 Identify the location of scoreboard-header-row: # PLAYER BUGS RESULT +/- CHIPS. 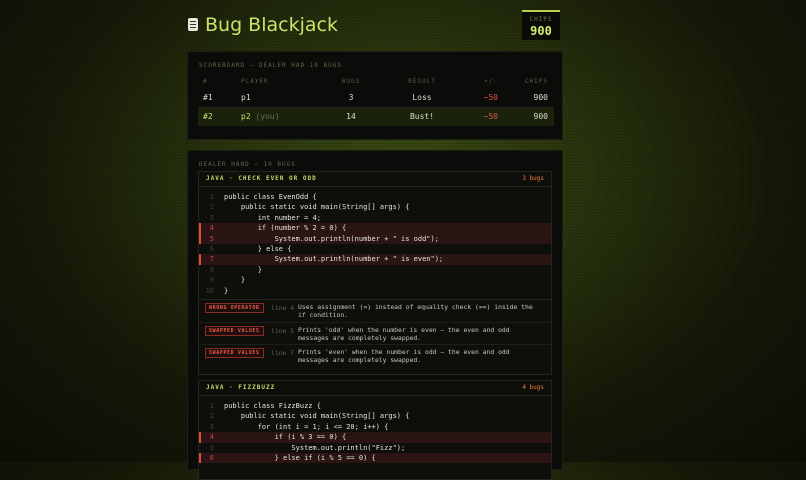
(375, 83).